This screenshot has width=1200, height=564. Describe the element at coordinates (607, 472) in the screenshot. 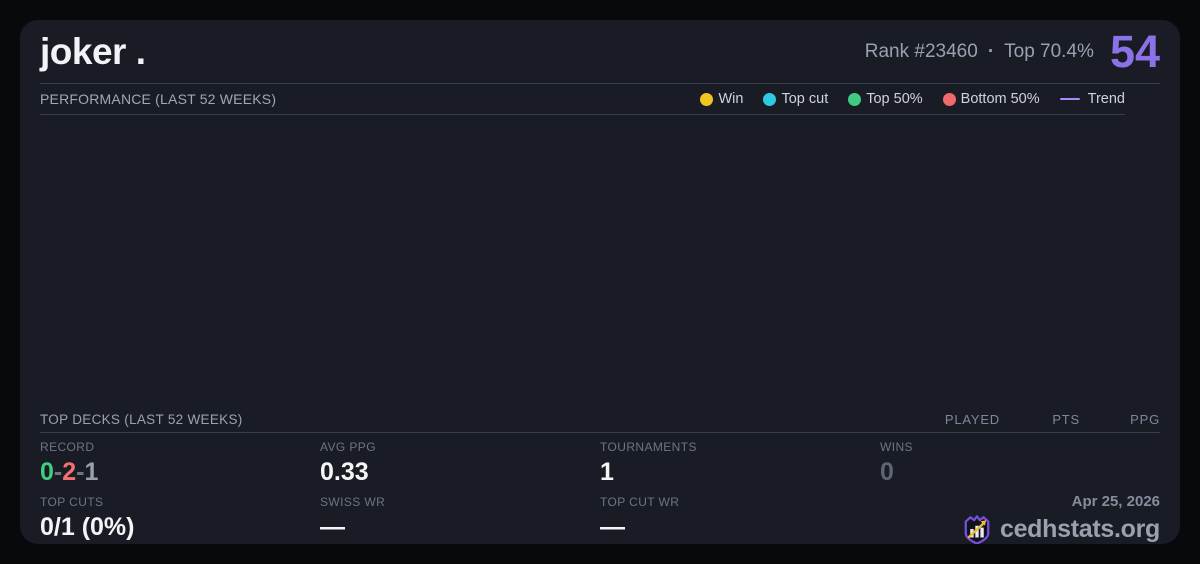

I see `stat-tournaments-value: 1` at that location.